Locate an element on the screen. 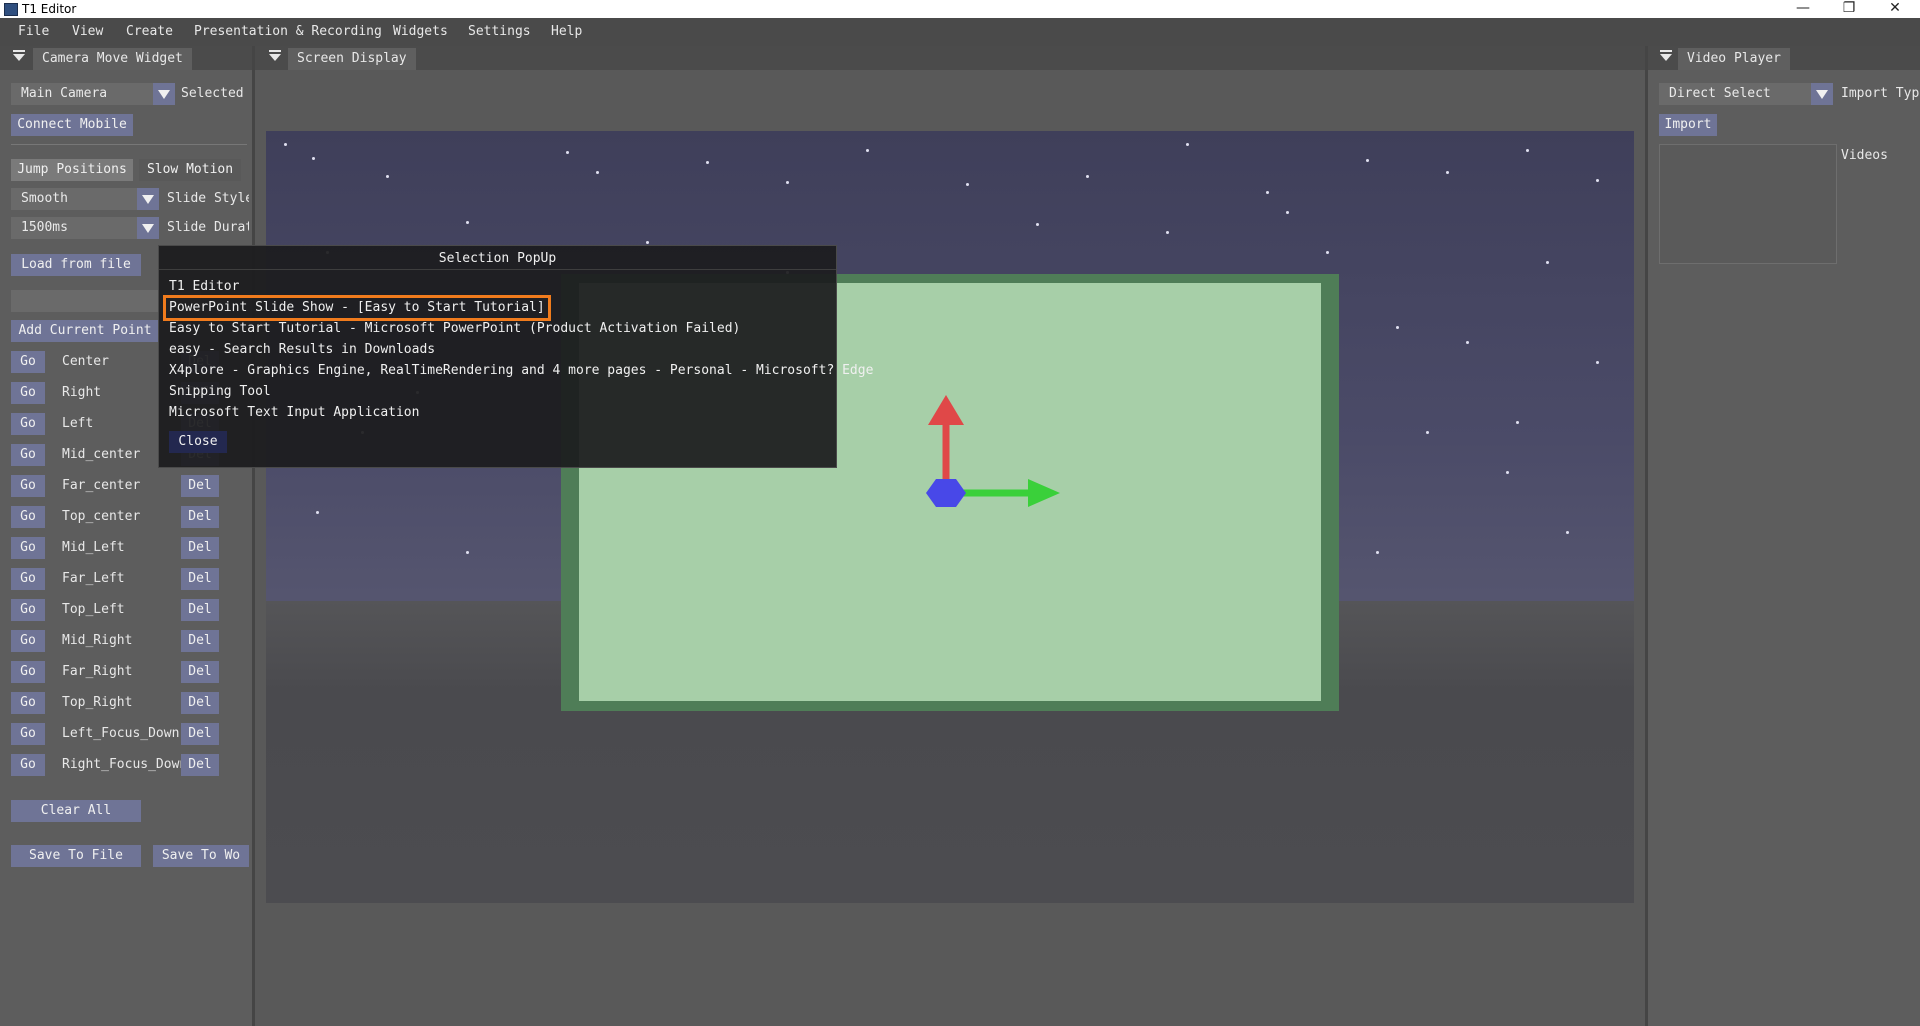  point-label: Far_Left is located at coordinates (93, 578).